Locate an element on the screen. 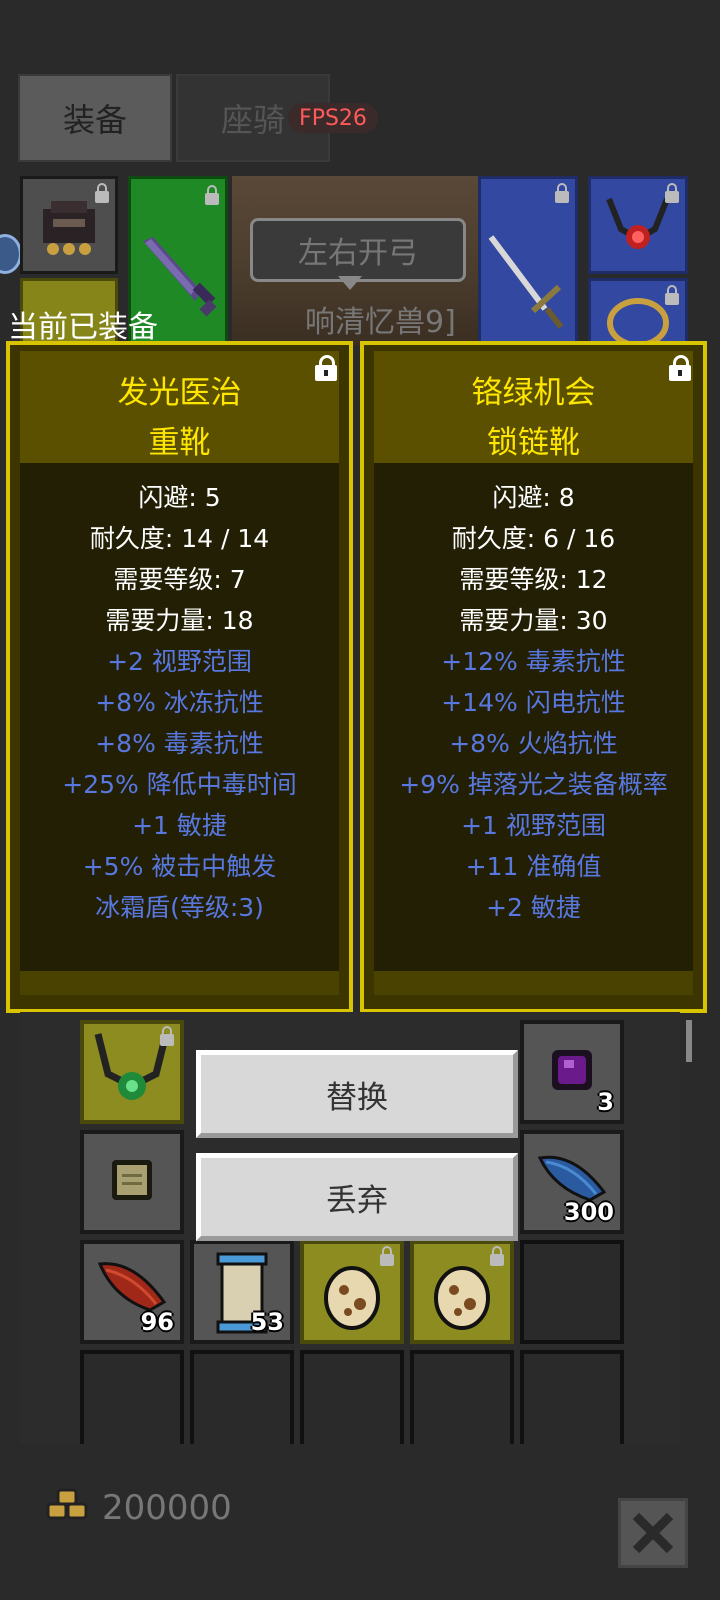 The width and height of the screenshot is (720, 1600). inventory-slot: 53 is located at coordinates (242, 1292).